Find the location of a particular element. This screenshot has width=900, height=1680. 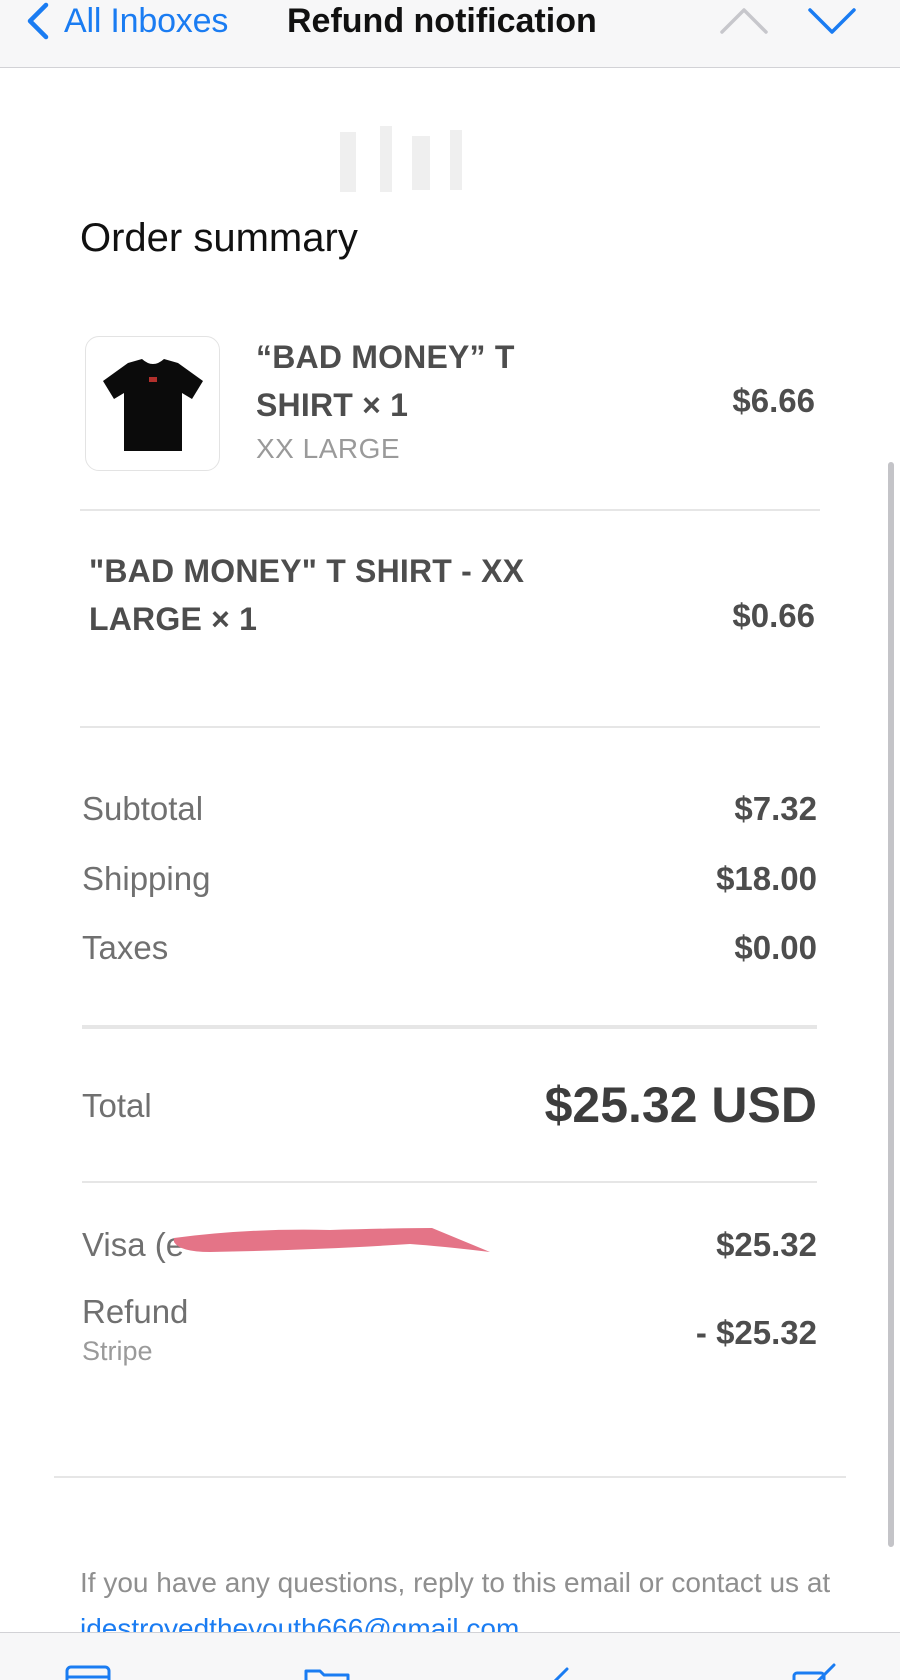

redaction-scribble is located at coordinates (332, 1240).